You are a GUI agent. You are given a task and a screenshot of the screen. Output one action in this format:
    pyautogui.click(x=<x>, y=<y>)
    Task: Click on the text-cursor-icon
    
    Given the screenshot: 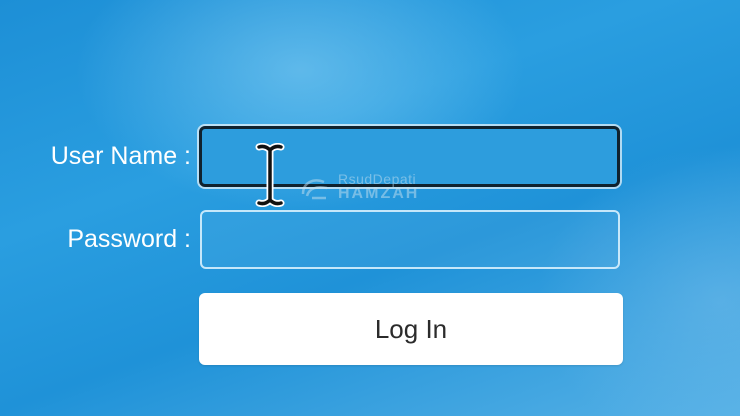 What is the action you would take?
    pyautogui.click(x=270, y=175)
    